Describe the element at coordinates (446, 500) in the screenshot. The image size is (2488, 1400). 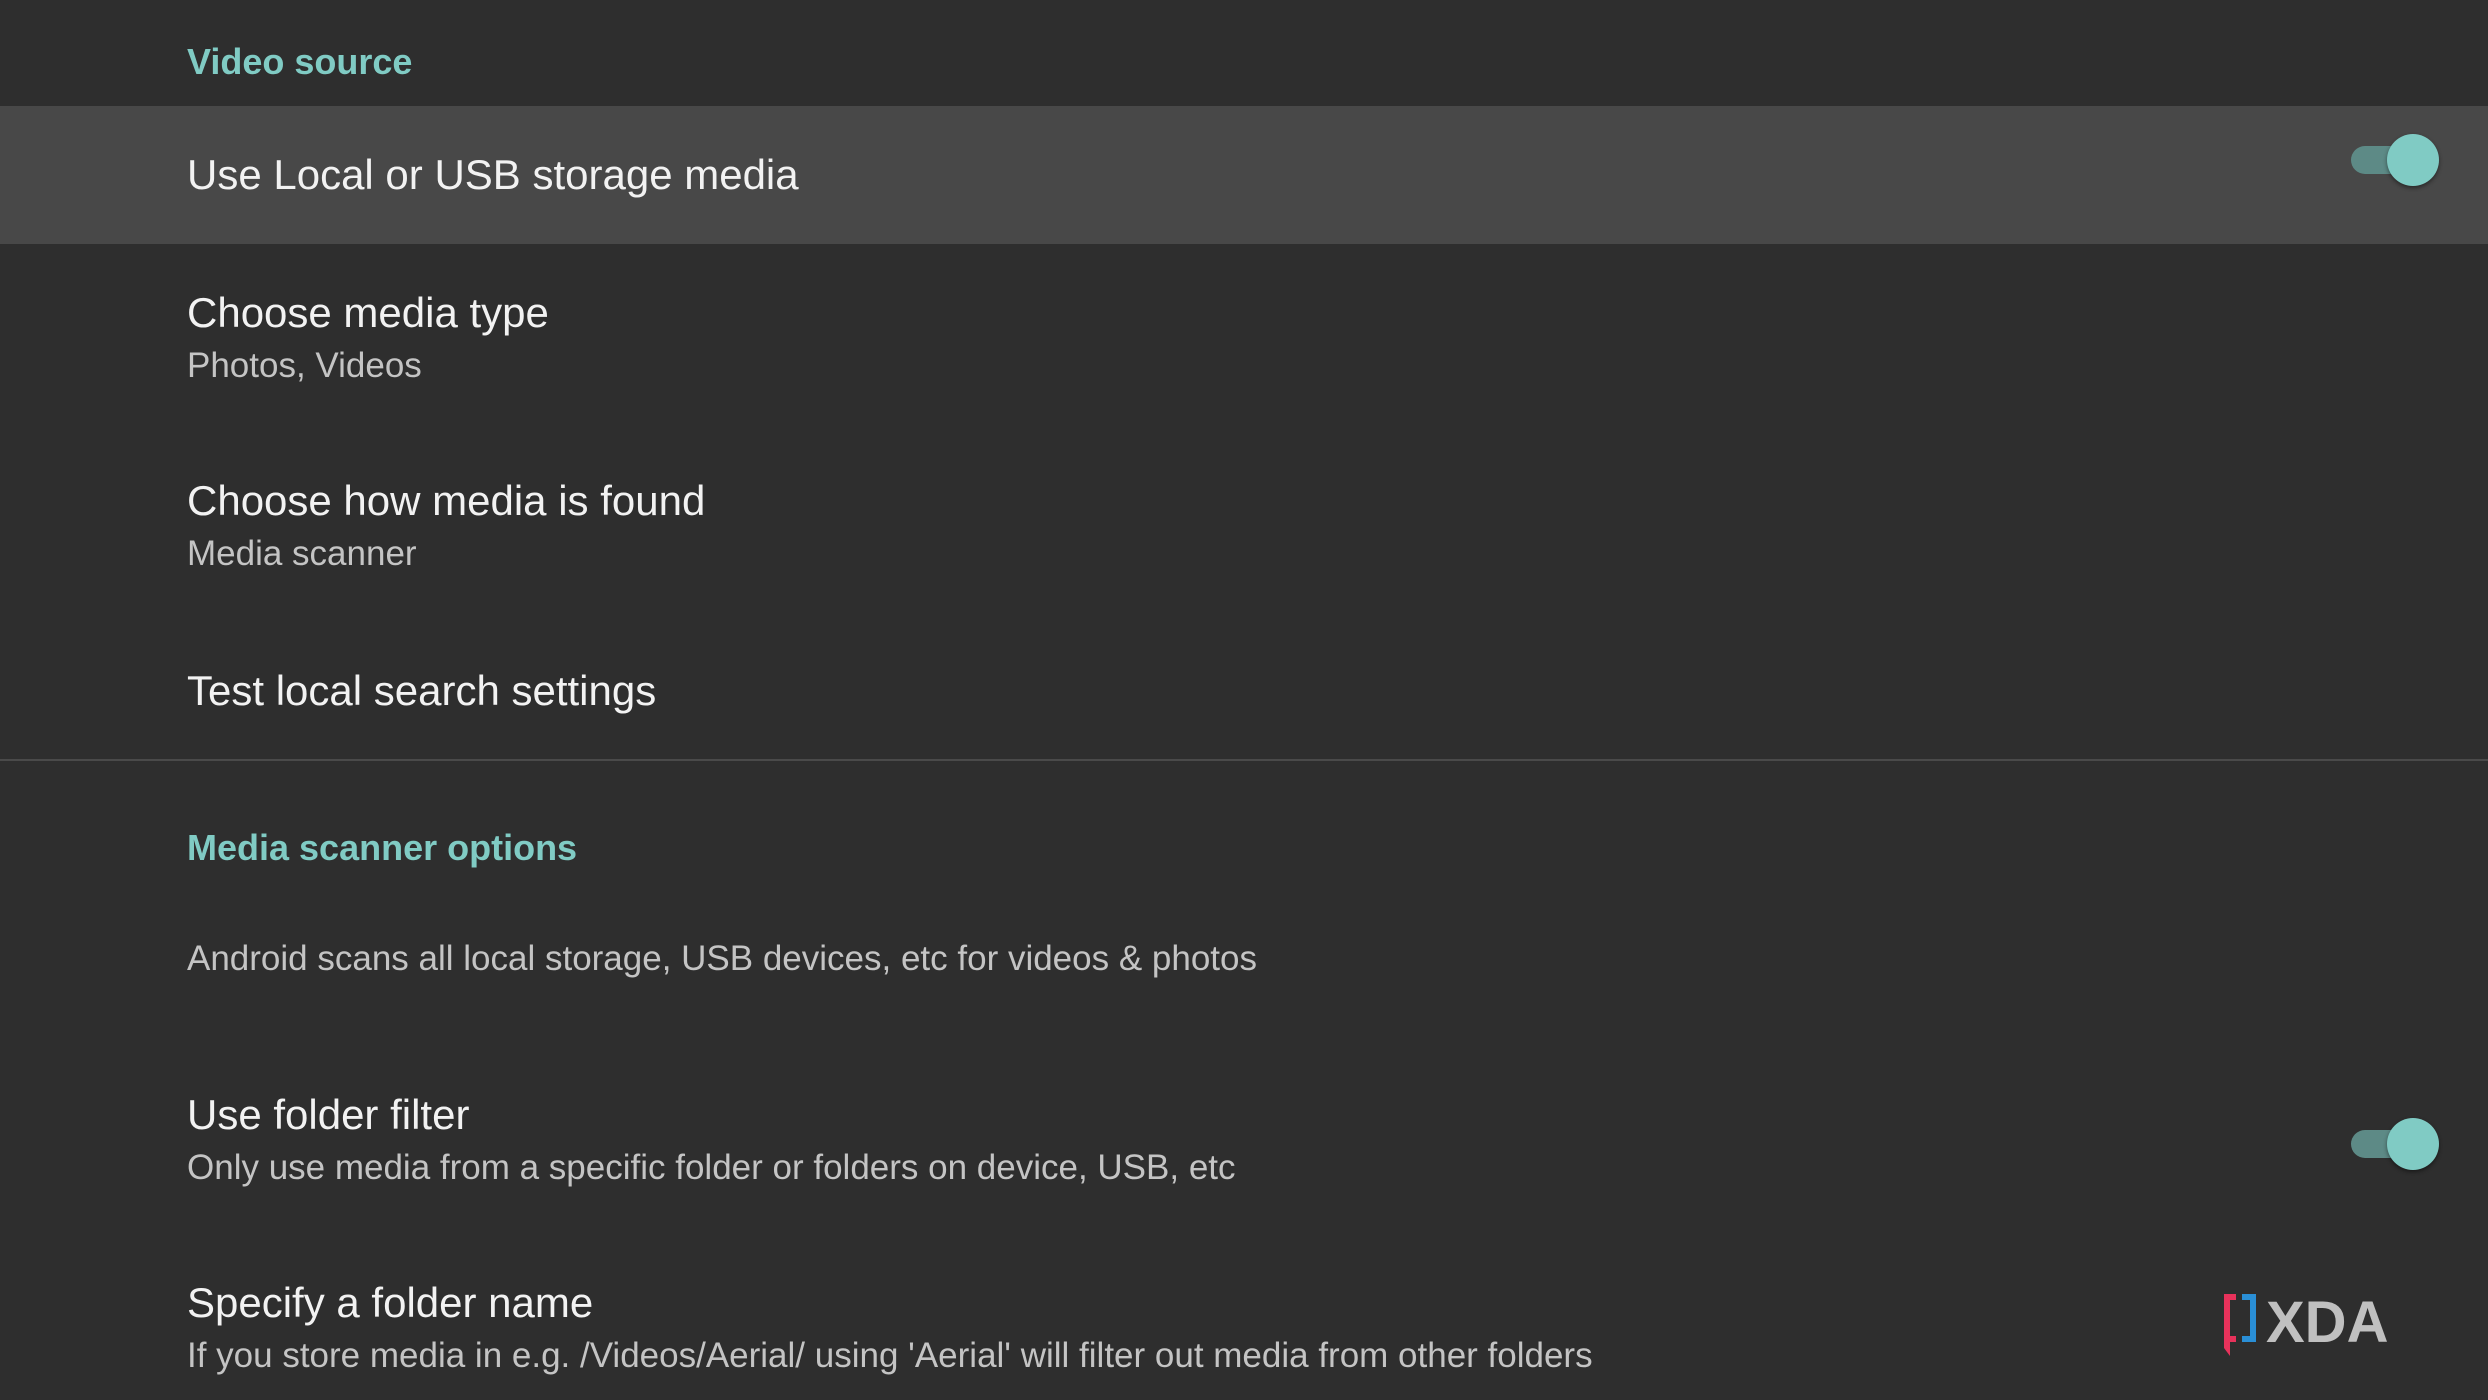
I see `setting-title: Choose how media is found` at that location.